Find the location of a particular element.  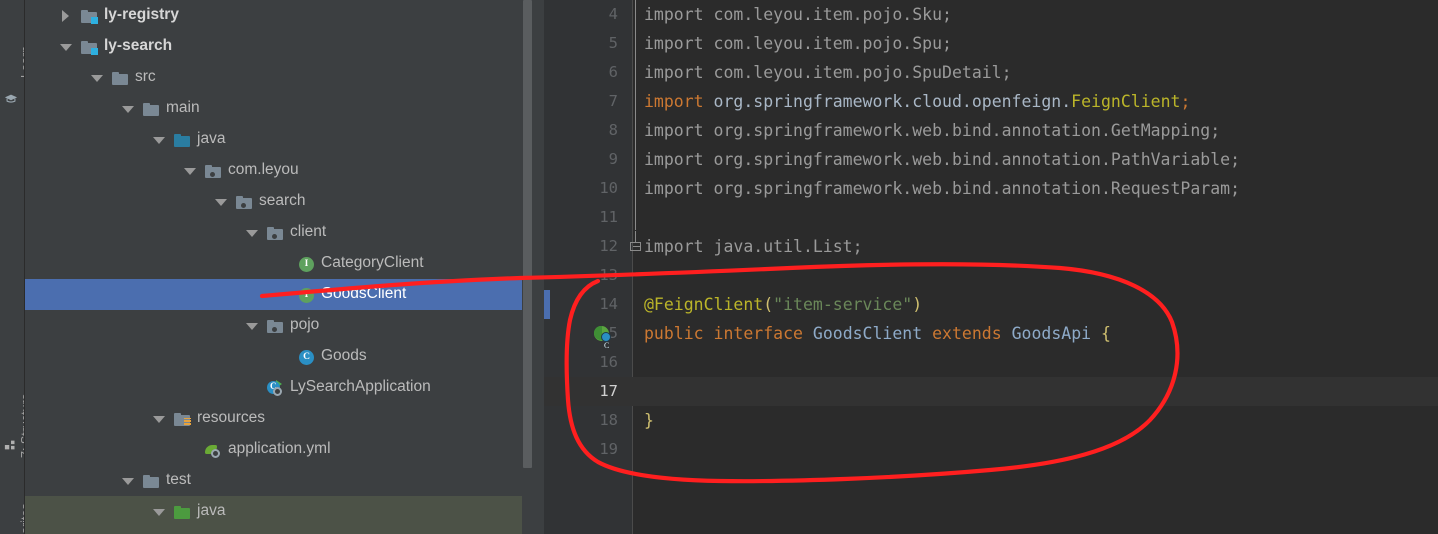

line-number: 19 is located at coordinates (608, 449).